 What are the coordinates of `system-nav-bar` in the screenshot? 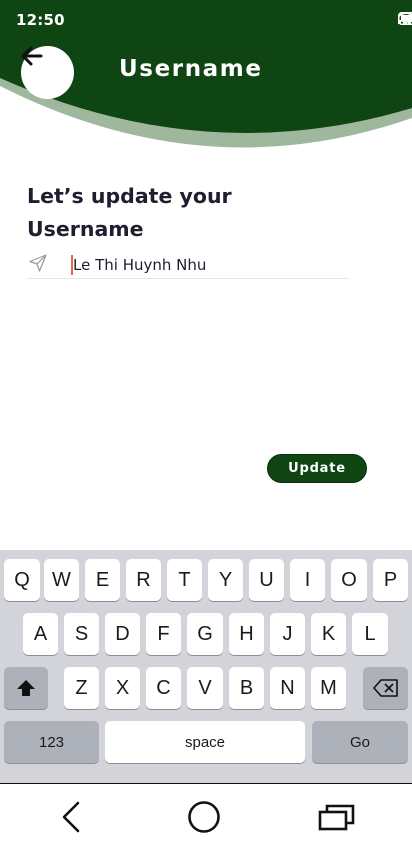 It's located at (206, 815).